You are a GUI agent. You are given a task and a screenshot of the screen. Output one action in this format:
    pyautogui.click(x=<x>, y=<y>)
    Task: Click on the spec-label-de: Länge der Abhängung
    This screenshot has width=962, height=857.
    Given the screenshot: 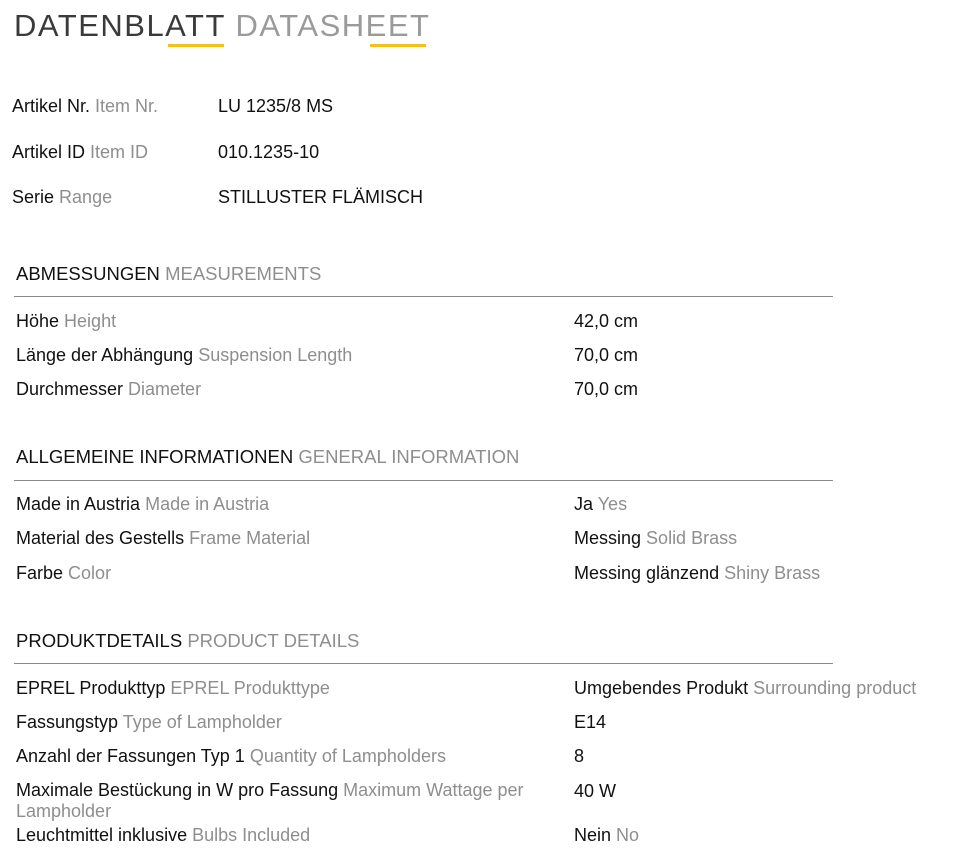 What is the action you would take?
    pyautogui.click(x=105, y=355)
    